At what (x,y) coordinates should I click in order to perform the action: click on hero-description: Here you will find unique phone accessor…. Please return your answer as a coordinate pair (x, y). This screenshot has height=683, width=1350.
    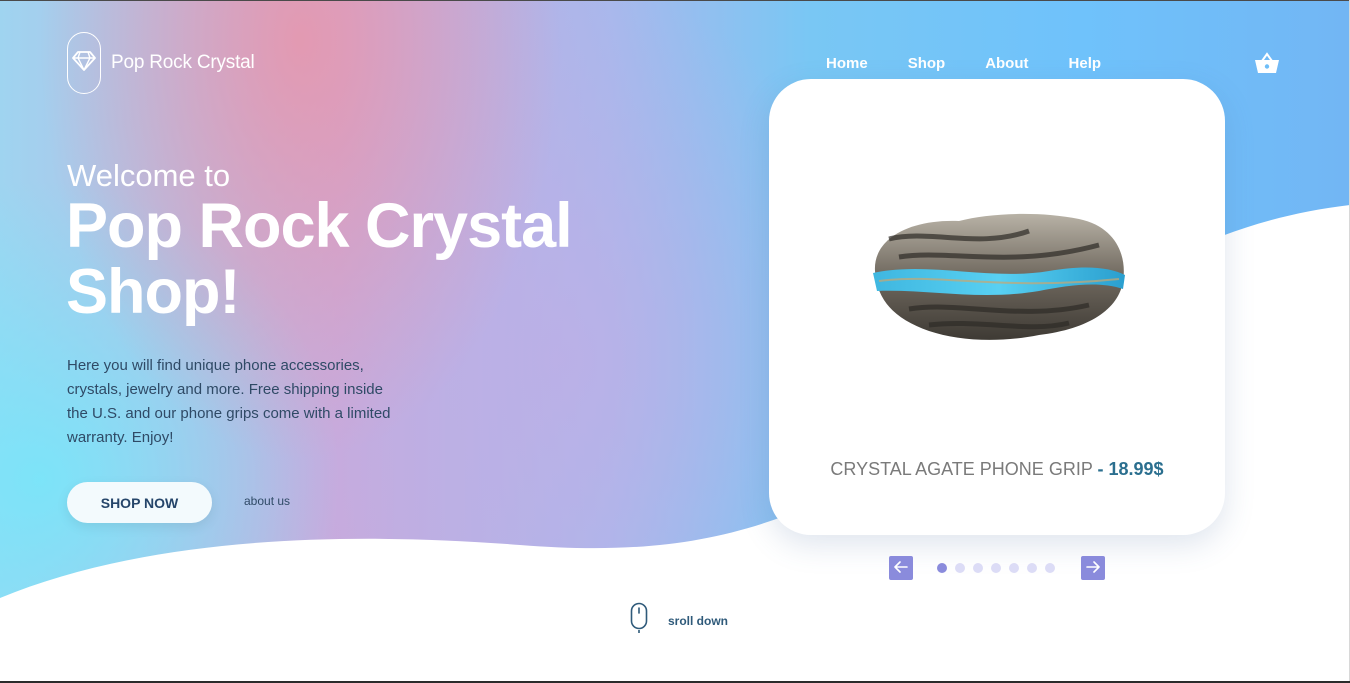
    Looking at the image, I should click on (229, 401).